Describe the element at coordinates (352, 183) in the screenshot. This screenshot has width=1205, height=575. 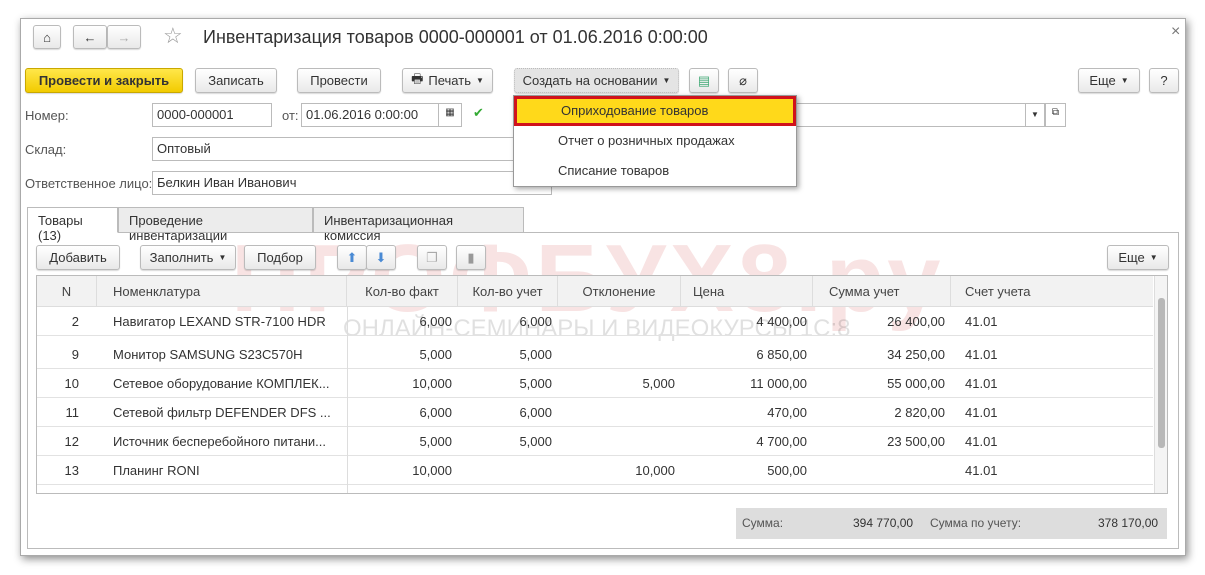
I see `responsible-field: Белкин Иван Иванович` at that location.